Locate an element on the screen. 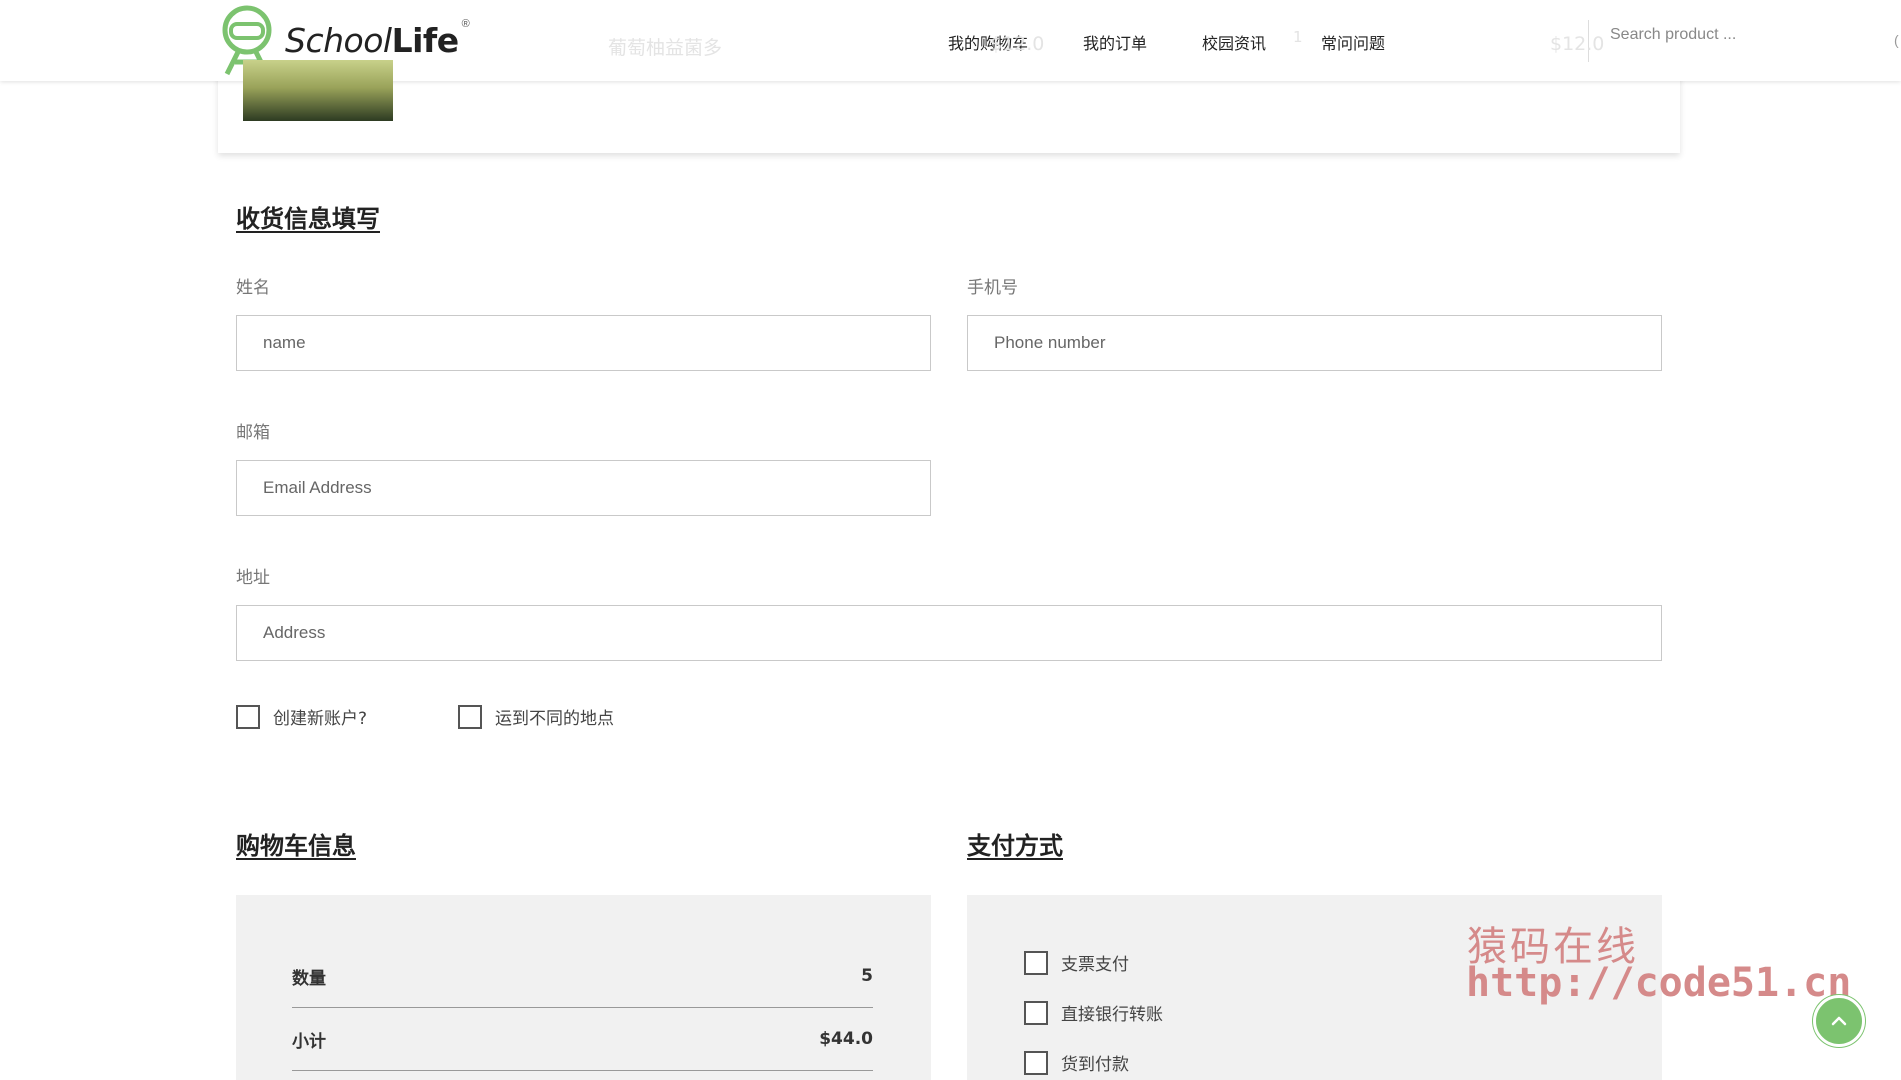  ship-different-label: 运到不同的地点 is located at coordinates (554, 719).